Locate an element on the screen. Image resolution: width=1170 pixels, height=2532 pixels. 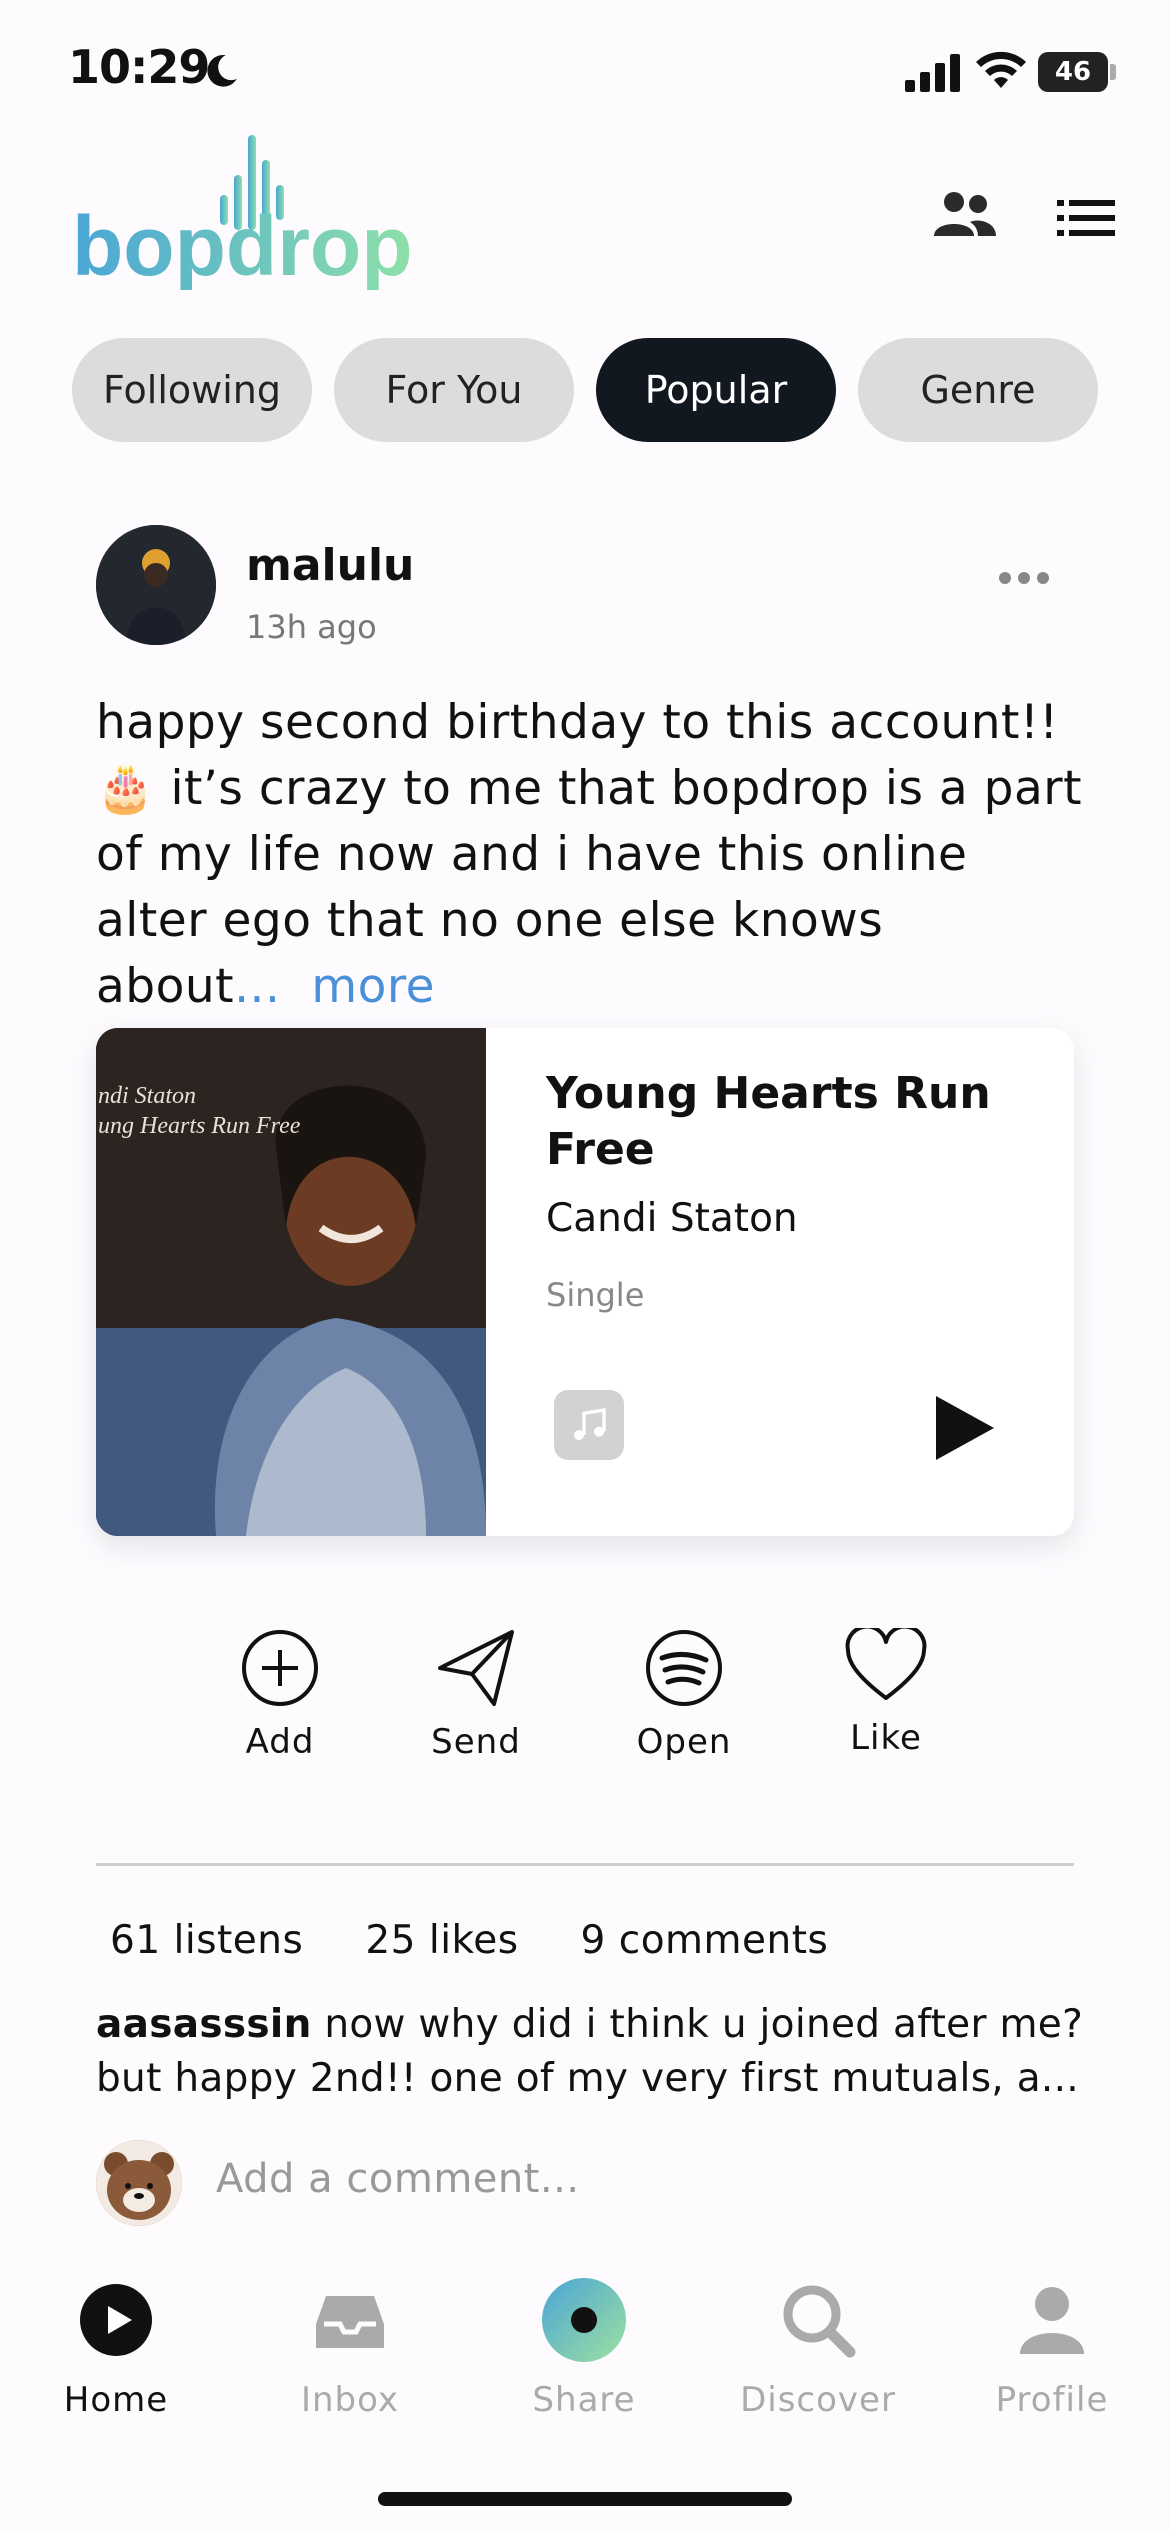
album-cover: ndi Staton ung Hearts Run Free is located at coordinates (291, 1282).